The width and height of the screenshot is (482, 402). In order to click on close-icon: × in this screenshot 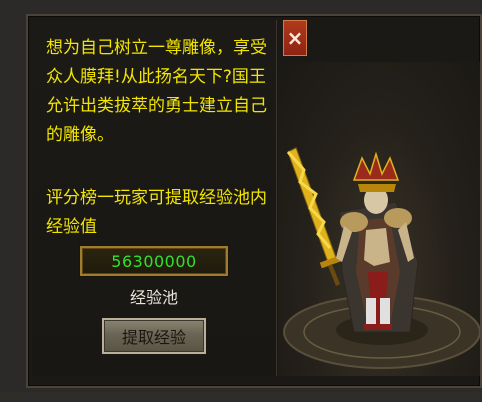, I will do `click(295, 38)`.